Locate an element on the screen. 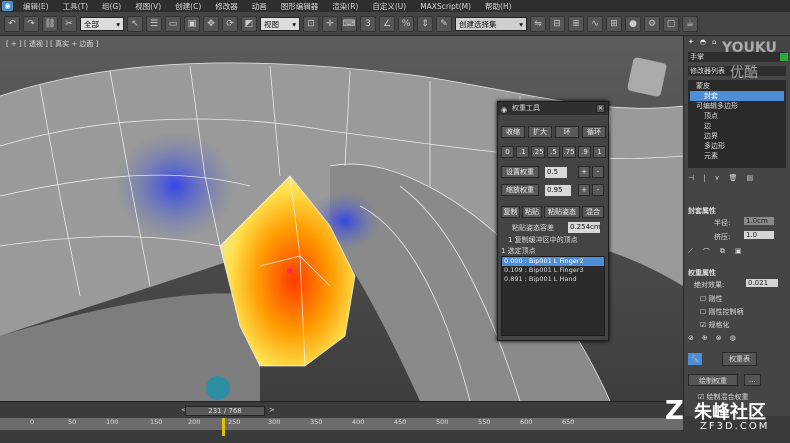 The image size is (790, 443). selection-filter-dropdown: 全部 ▾ is located at coordinates (102, 23).